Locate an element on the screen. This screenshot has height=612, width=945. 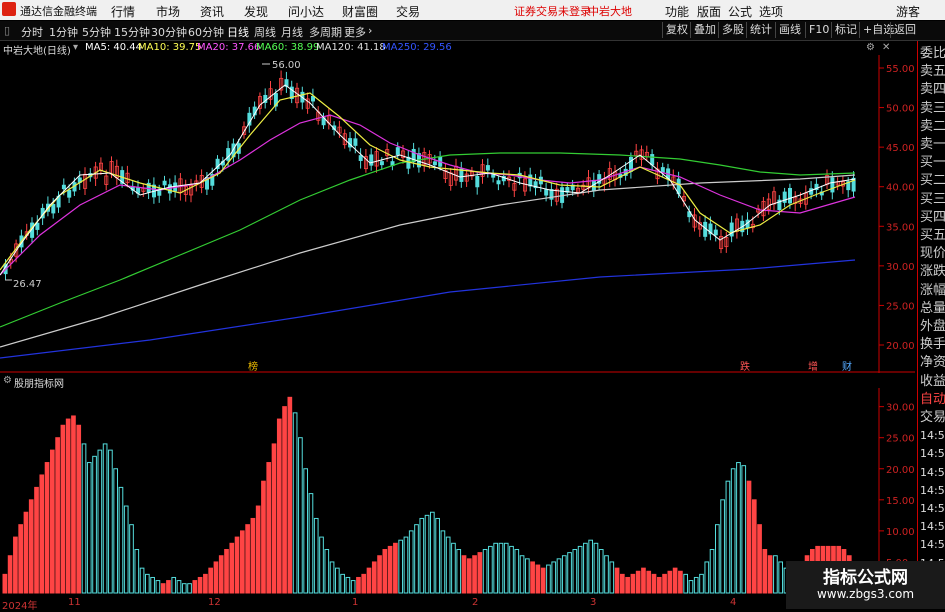
indicator-settings-icon: ⚙ is located at coordinates (7, 380).